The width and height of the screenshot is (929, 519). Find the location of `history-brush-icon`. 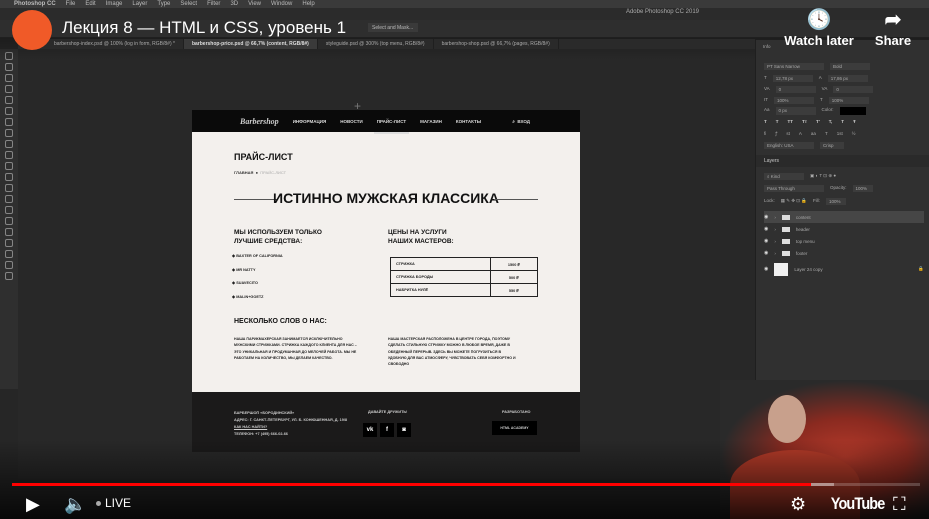

history-brush-icon is located at coordinates (9, 166).